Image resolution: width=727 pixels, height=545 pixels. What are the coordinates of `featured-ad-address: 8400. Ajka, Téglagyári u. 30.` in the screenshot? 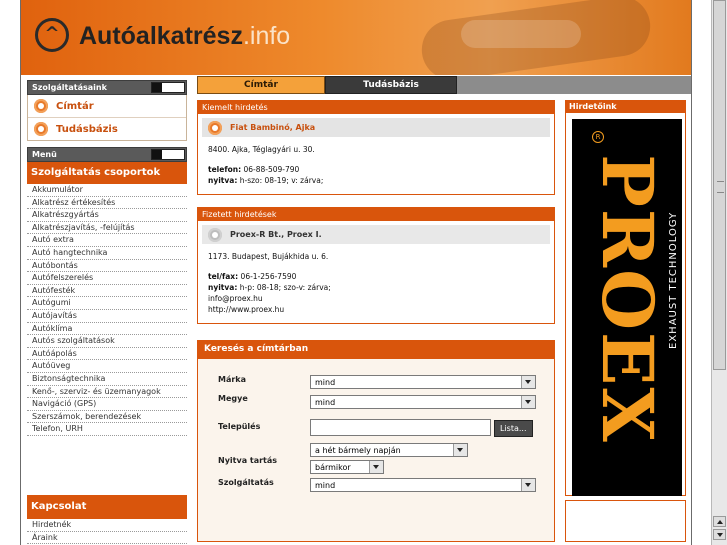 It's located at (261, 149).